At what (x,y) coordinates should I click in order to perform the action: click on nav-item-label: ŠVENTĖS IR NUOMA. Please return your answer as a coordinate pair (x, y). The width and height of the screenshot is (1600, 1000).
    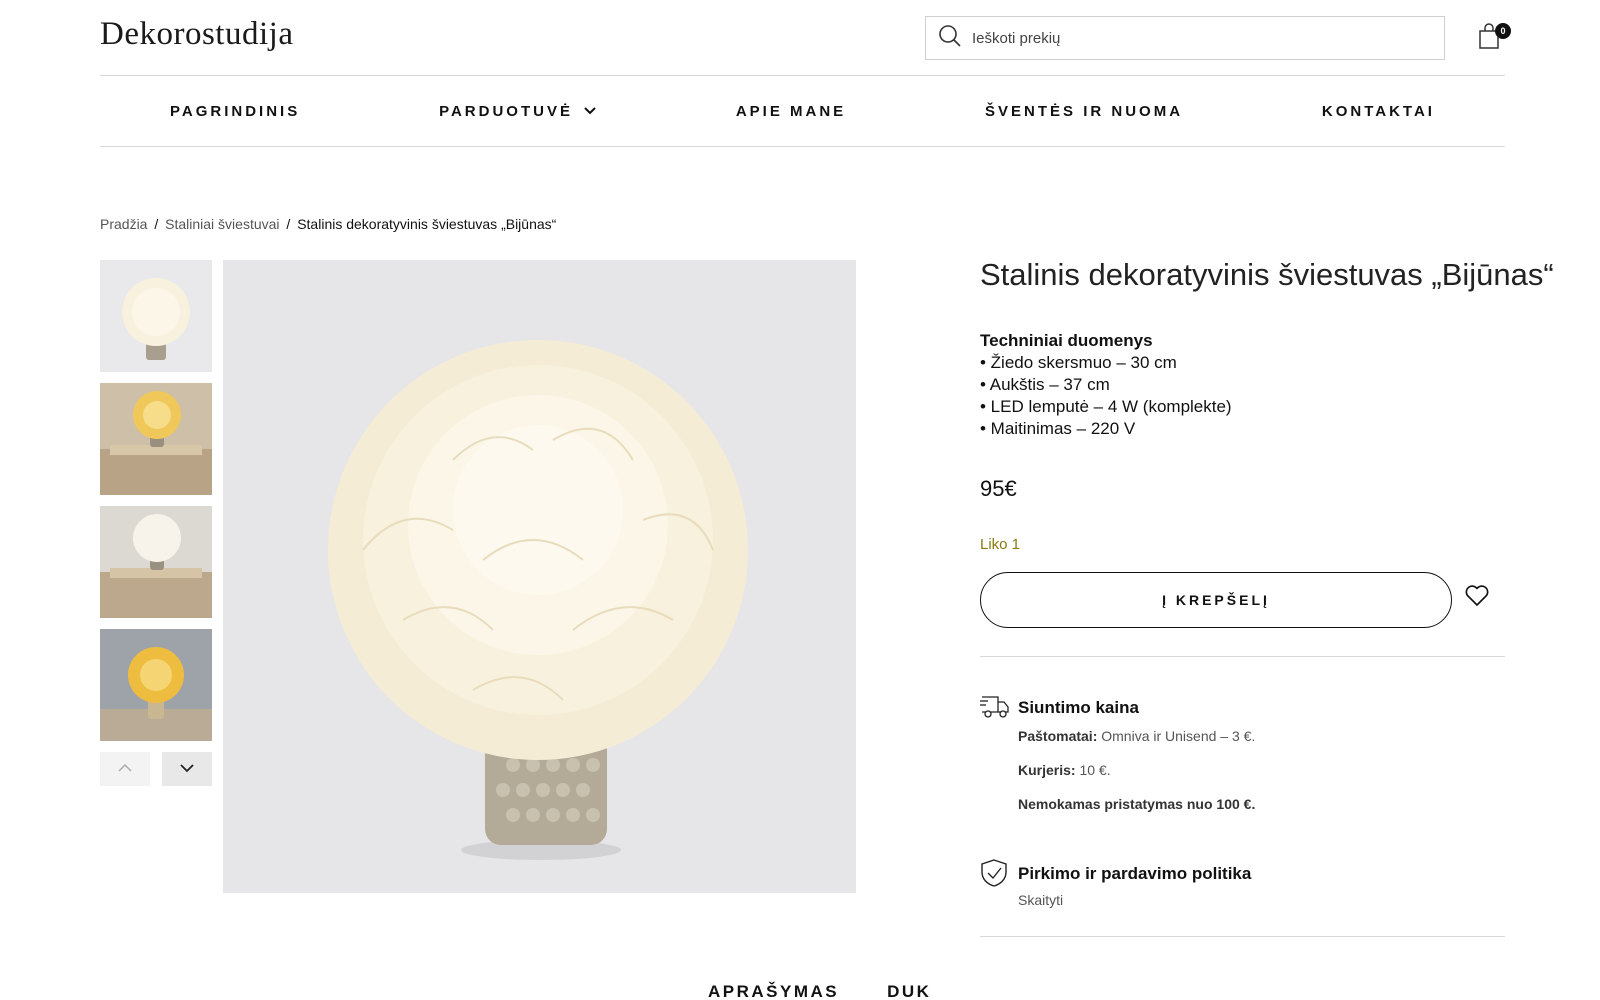
    Looking at the image, I should click on (1084, 111).